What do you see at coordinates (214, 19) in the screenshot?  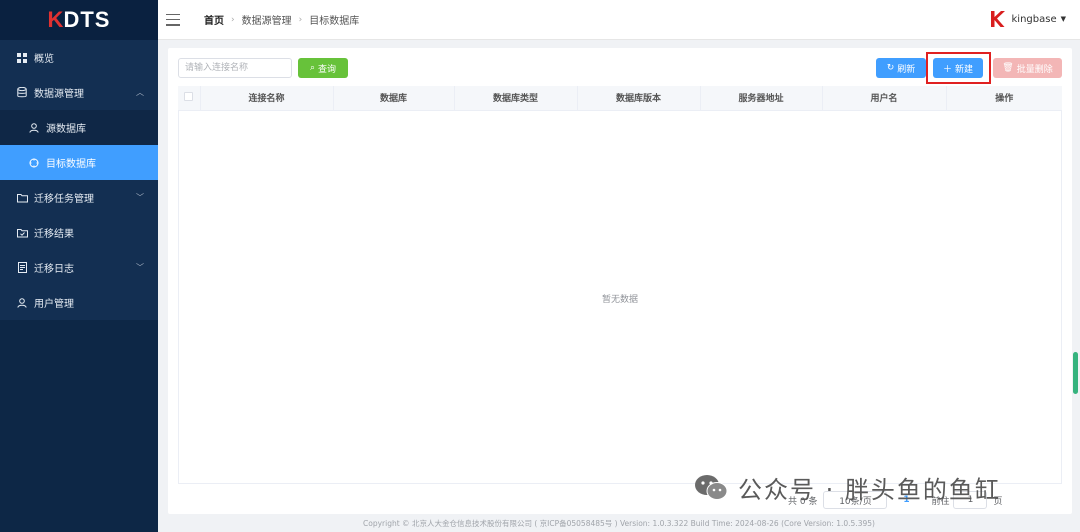 I see `breadcrumb-home: 首页` at bounding box center [214, 19].